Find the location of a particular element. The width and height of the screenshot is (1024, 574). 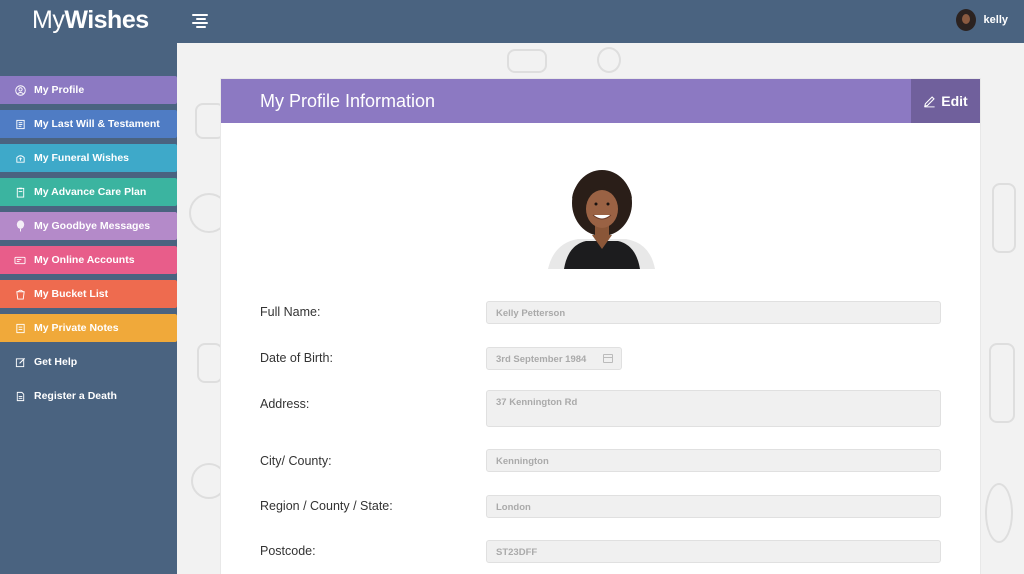

sidebar-item-advance-care-plan: My Advance Care Plan is located at coordinates (88, 192).